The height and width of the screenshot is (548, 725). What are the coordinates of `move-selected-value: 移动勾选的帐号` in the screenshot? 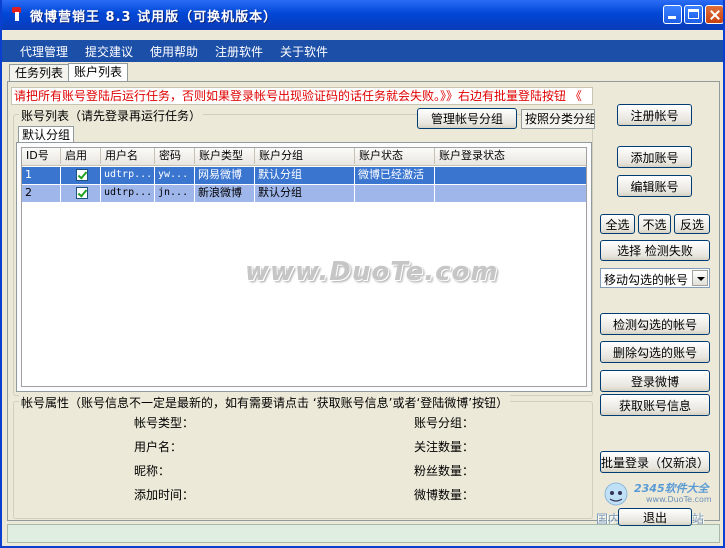 It's located at (646, 280).